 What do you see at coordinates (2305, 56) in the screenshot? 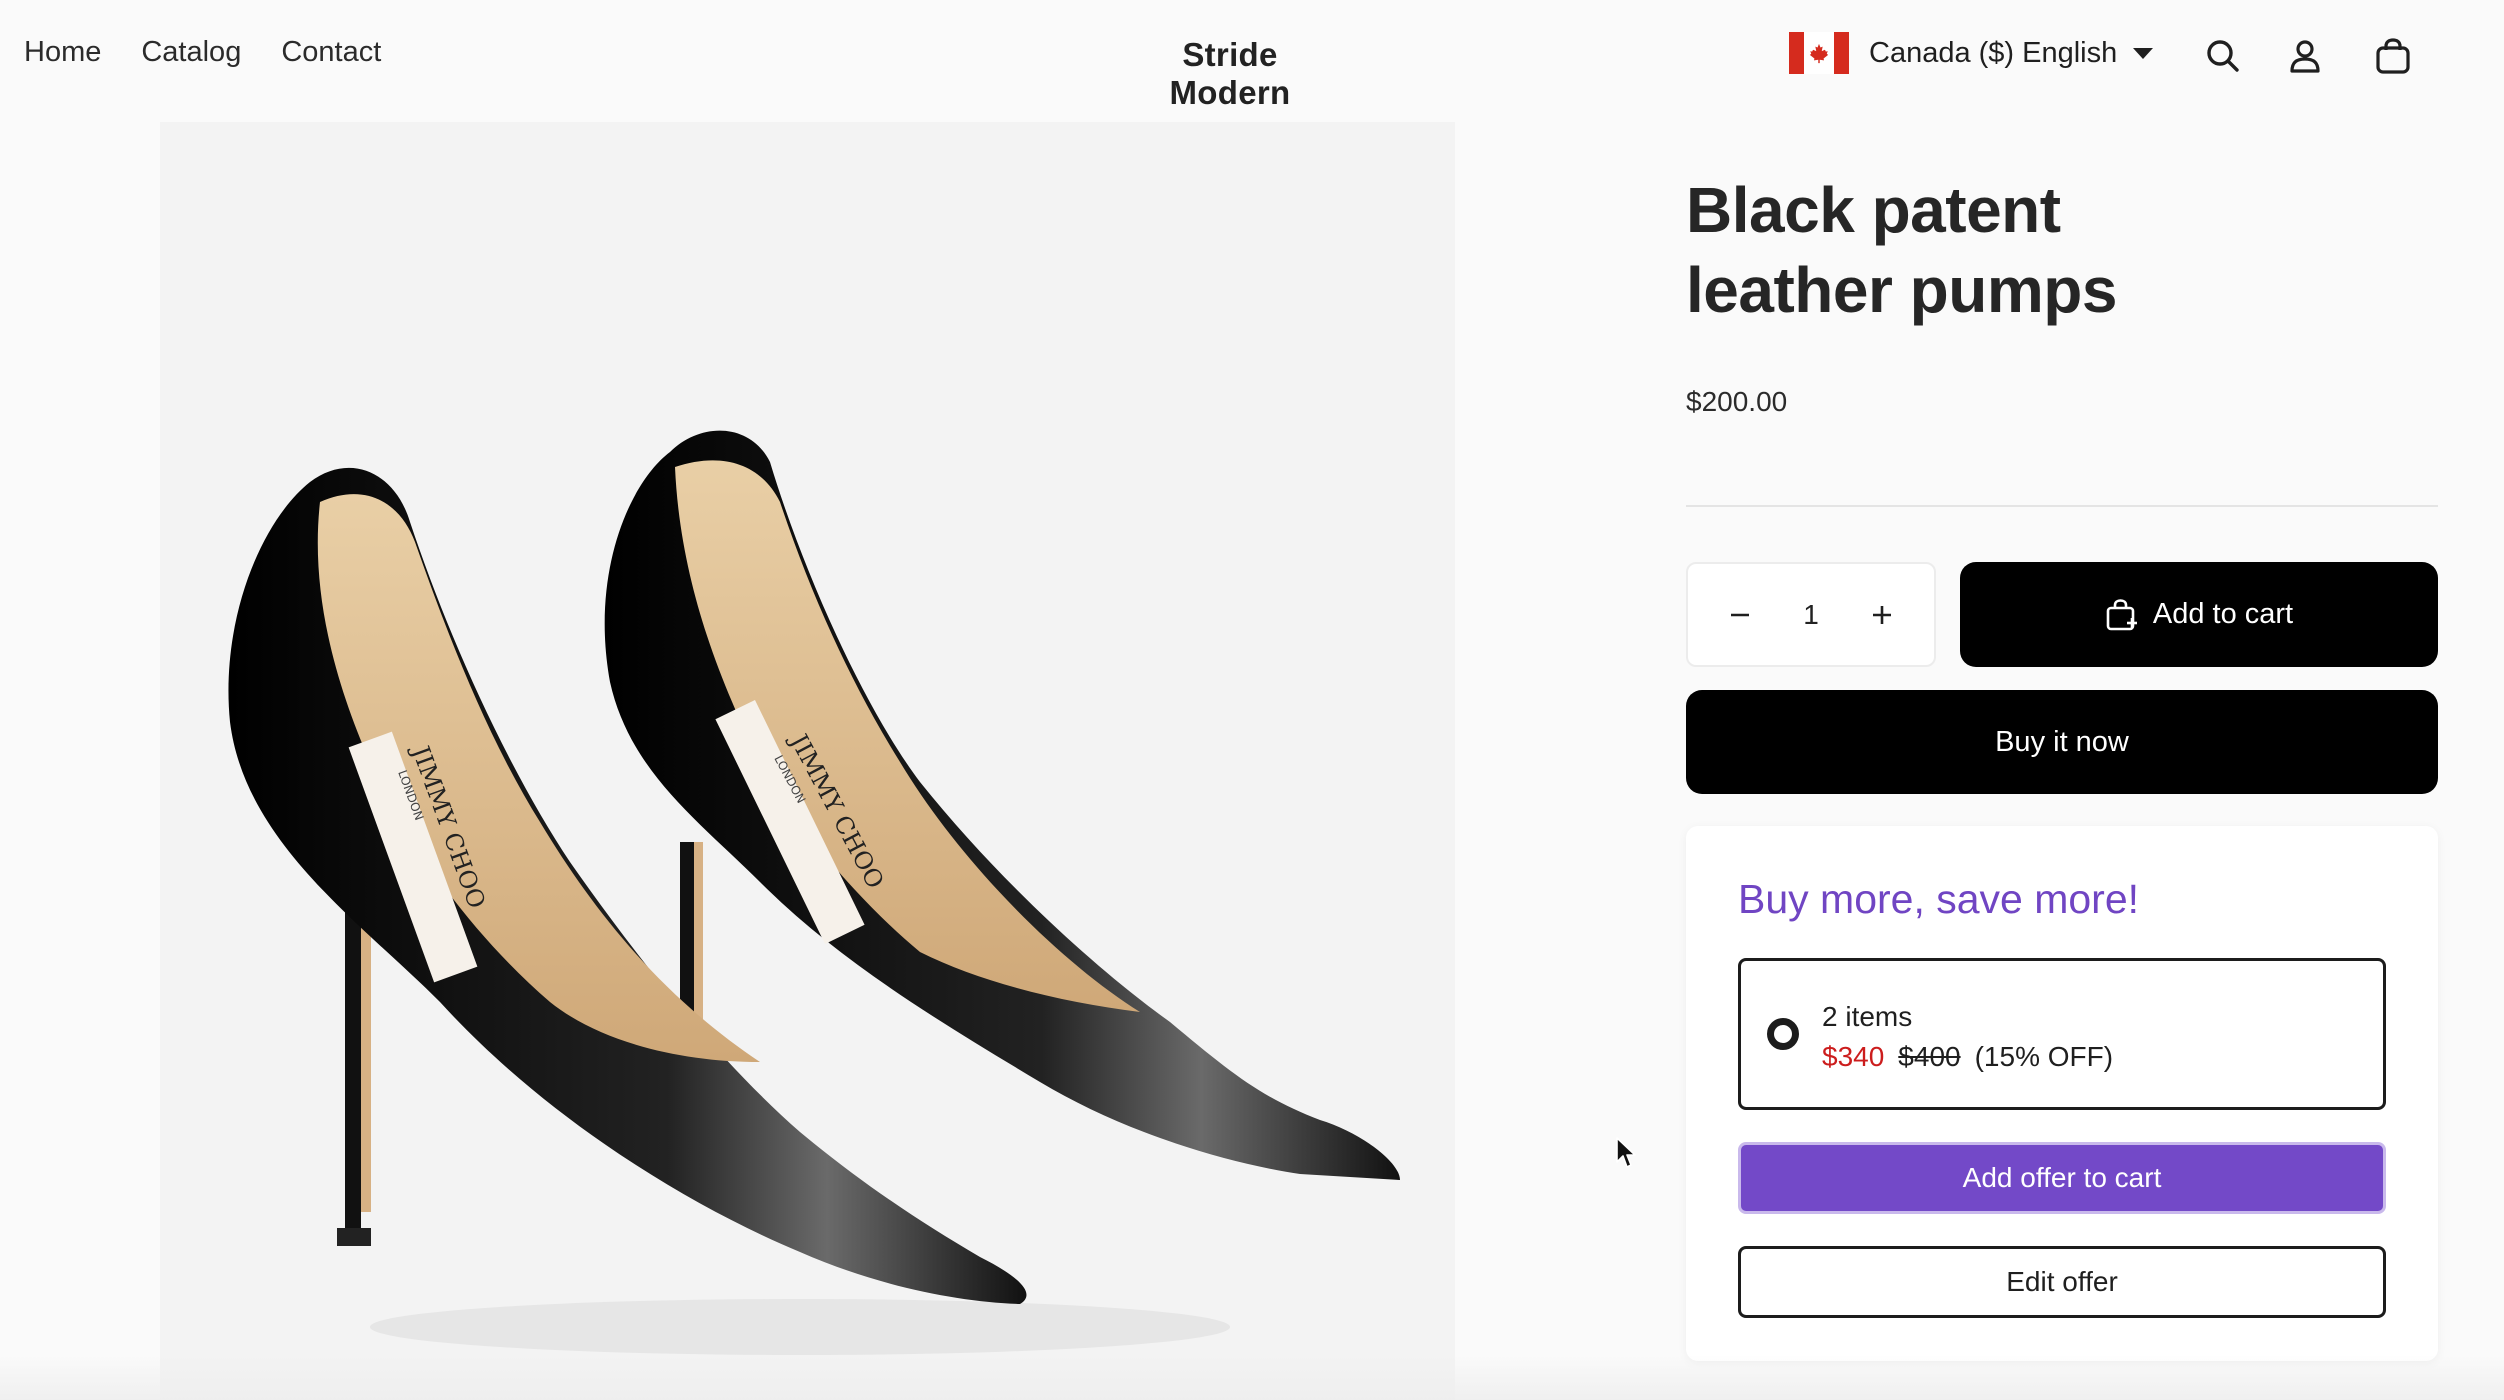
I see `account-icon` at bounding box center [2305, 56].